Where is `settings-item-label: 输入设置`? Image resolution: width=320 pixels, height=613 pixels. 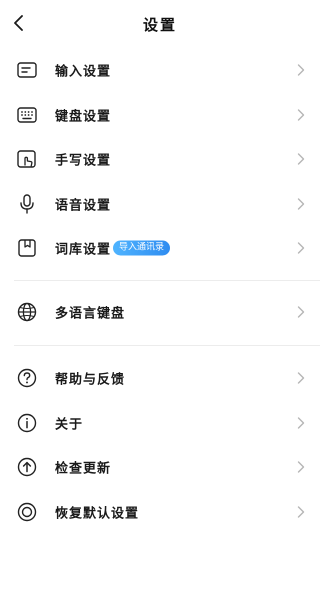
settings-item-label: 输入设置 is located at coordinates (83, 72).